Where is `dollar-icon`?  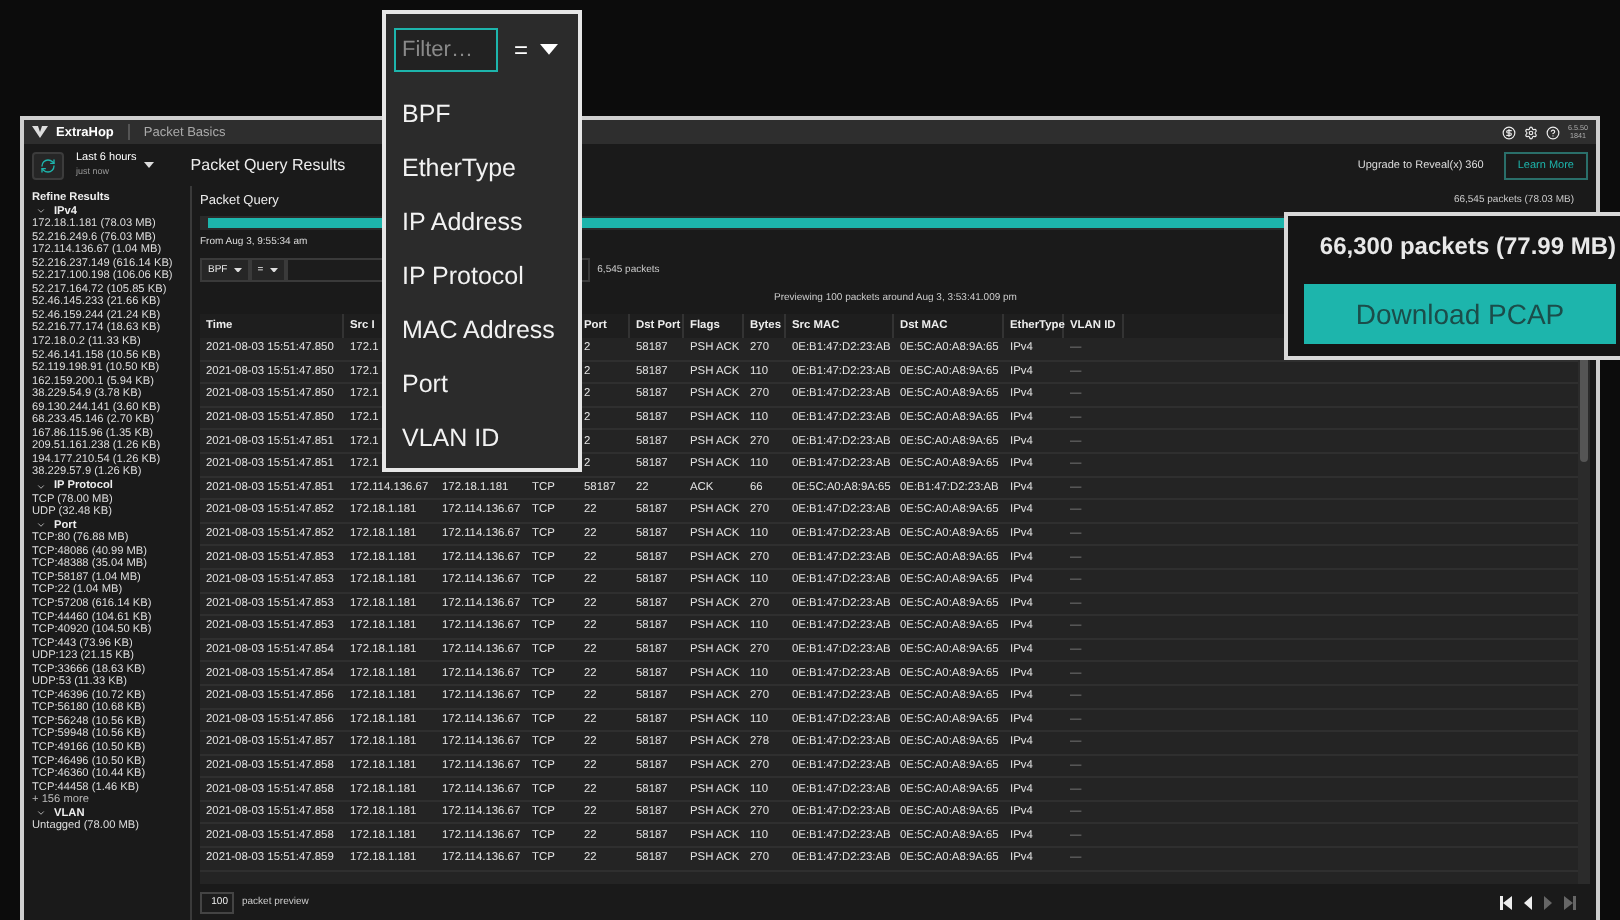 dollar-icon is located at coordinates (1509, 132).